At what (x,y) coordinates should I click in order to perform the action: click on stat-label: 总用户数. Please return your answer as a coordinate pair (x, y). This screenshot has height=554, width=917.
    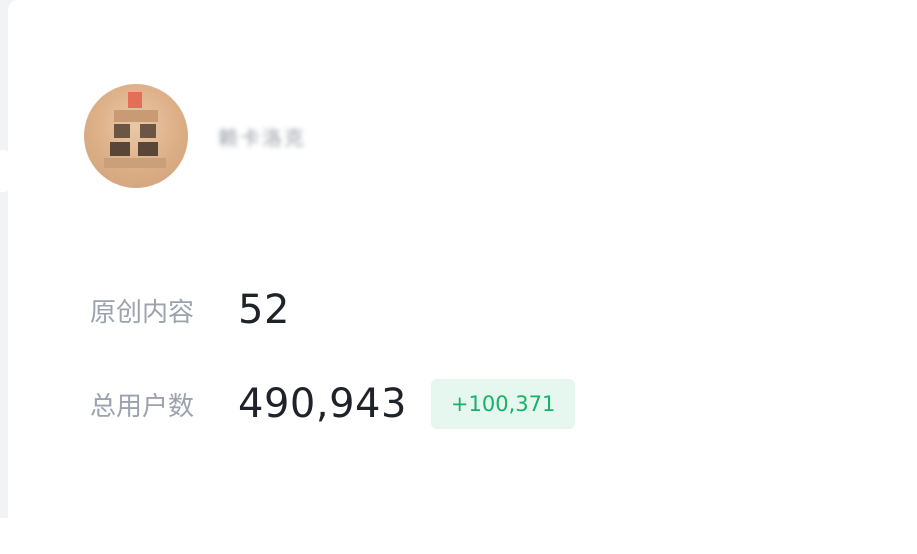
    Looking at the image, I should click on (142, 406).